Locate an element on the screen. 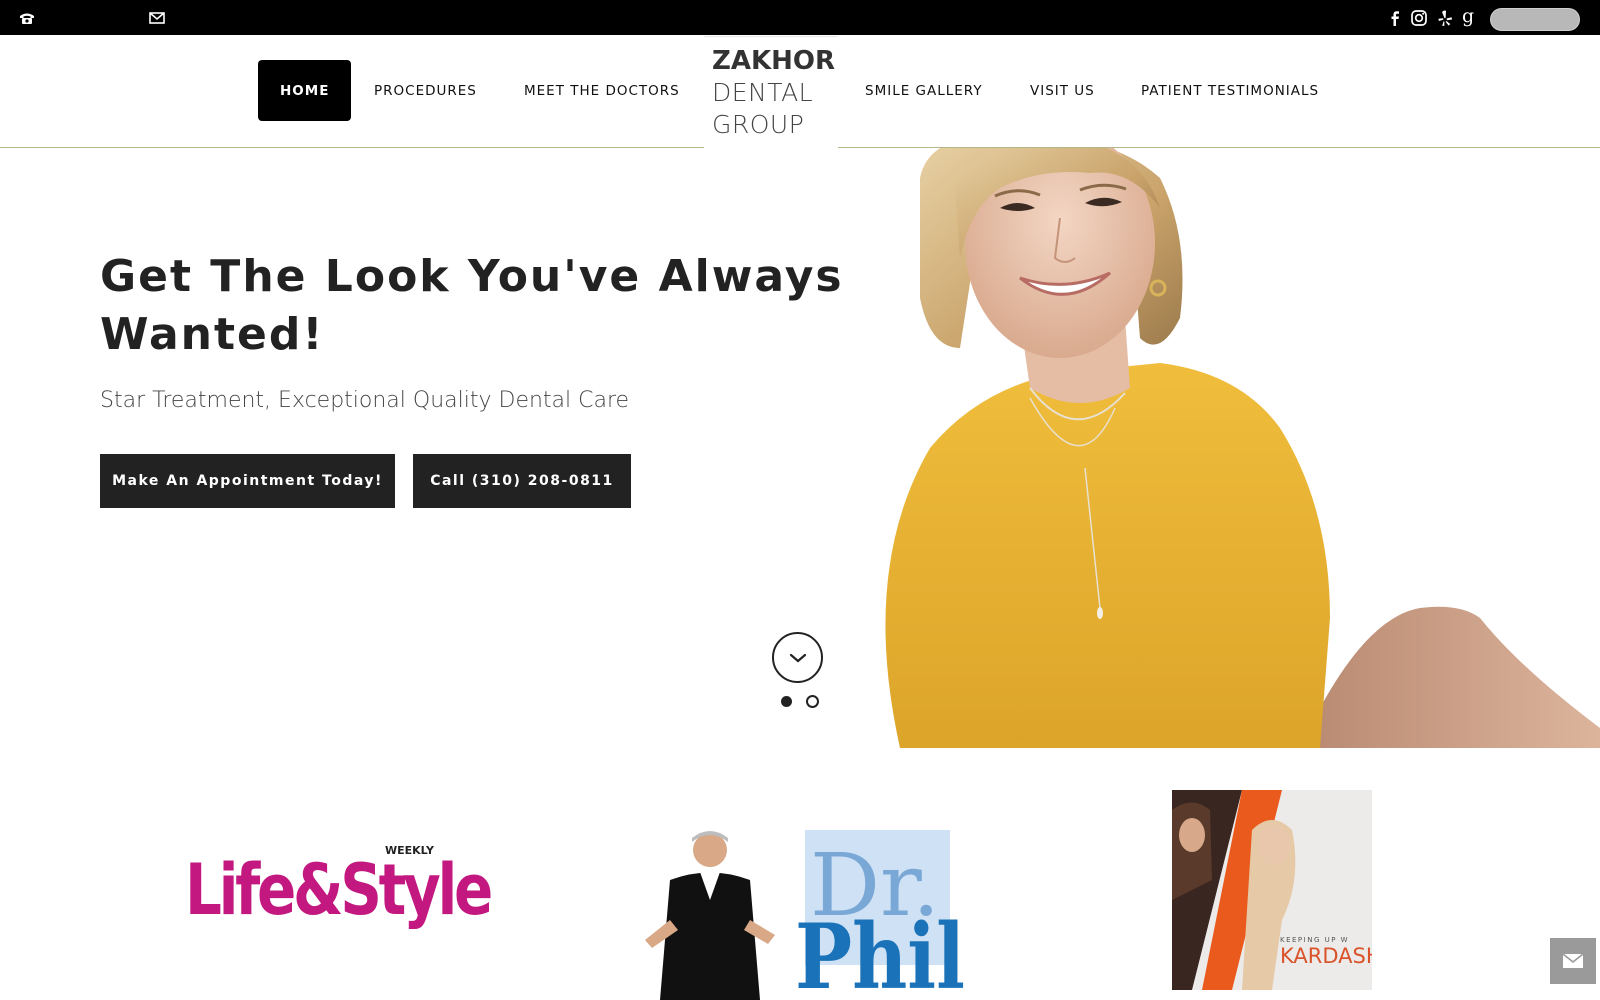 The image size is (1600, 1000). dr-phil-logo: Dr. Phil is located at coordinates (805, 915).